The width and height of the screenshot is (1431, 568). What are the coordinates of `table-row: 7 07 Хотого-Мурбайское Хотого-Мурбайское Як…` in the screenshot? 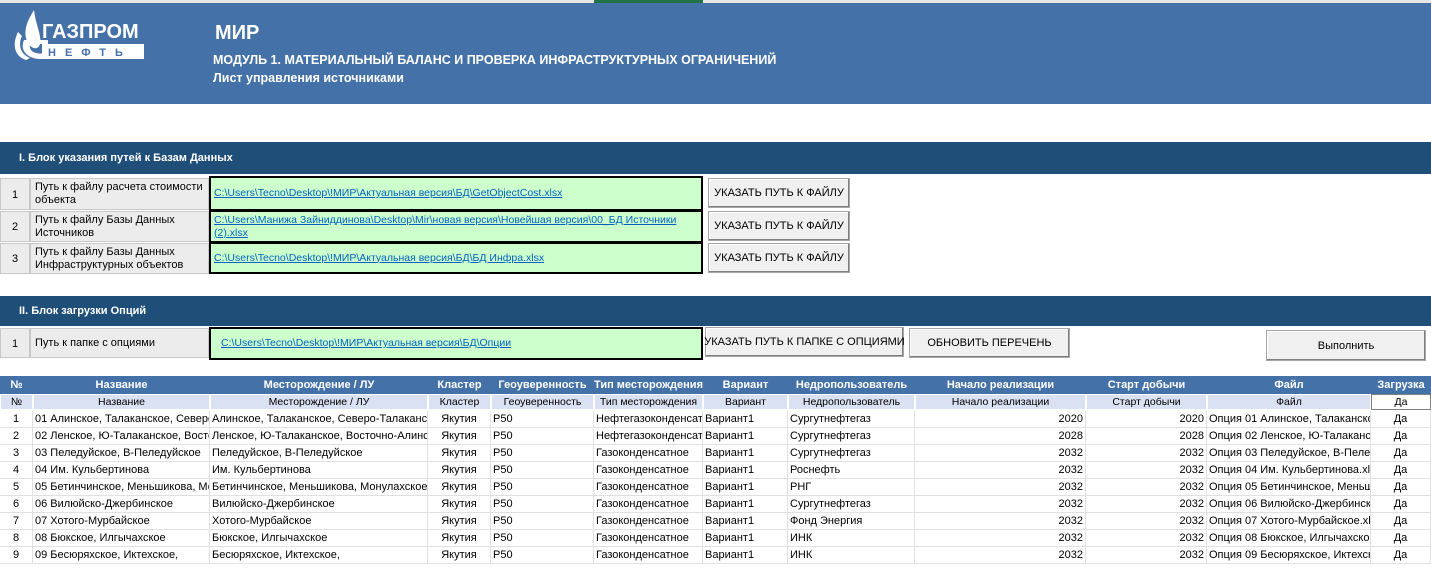 It's located at (715, 521).